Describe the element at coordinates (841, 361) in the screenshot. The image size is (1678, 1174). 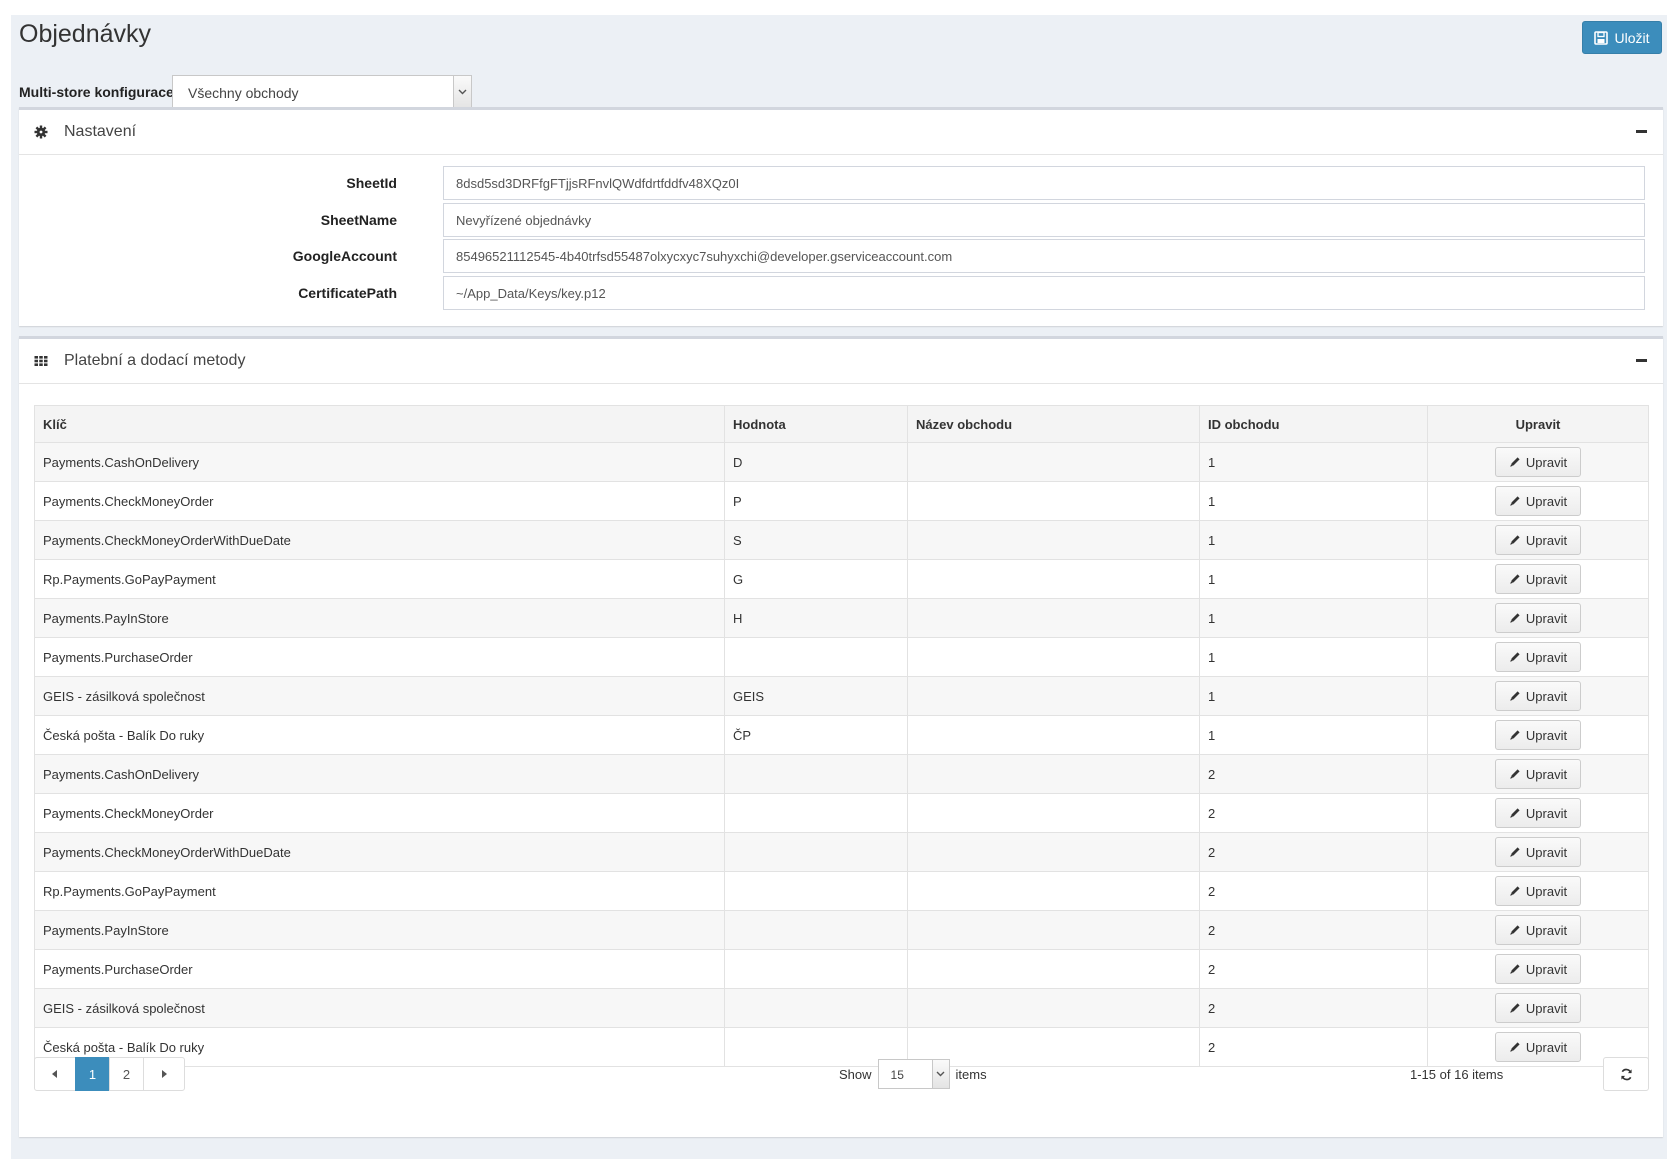
I see `methods-panel-header: Platební a dodací metody` at that location.